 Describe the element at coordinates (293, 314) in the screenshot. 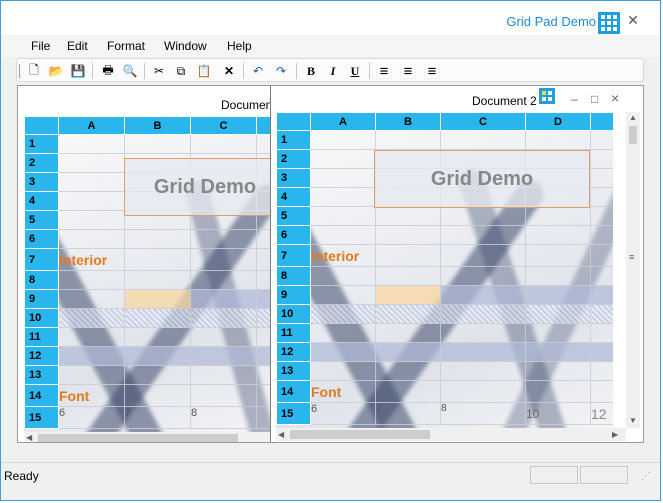

I see `row-header: 10` at that location.